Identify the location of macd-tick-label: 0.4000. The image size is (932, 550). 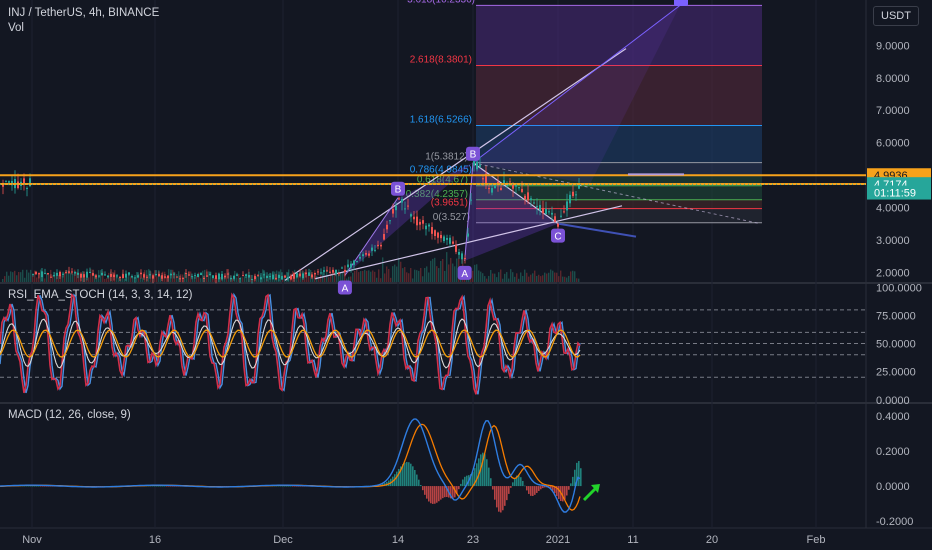
(893, 417).